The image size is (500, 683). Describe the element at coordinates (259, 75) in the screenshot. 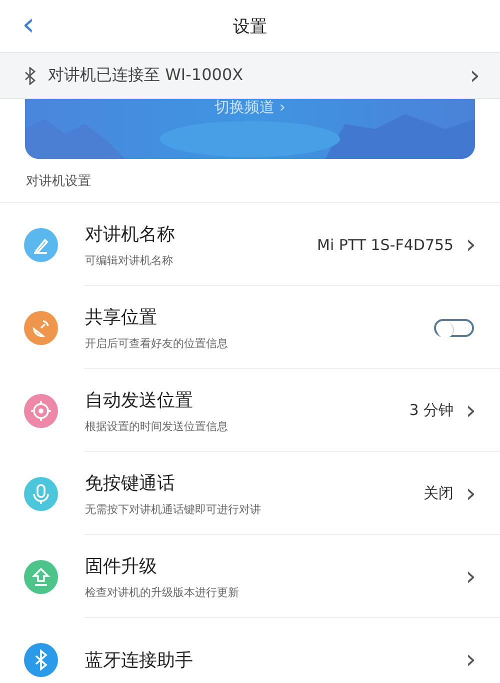

I see `connection-status: 对讲机已连接至 WI-1000X` at that location.